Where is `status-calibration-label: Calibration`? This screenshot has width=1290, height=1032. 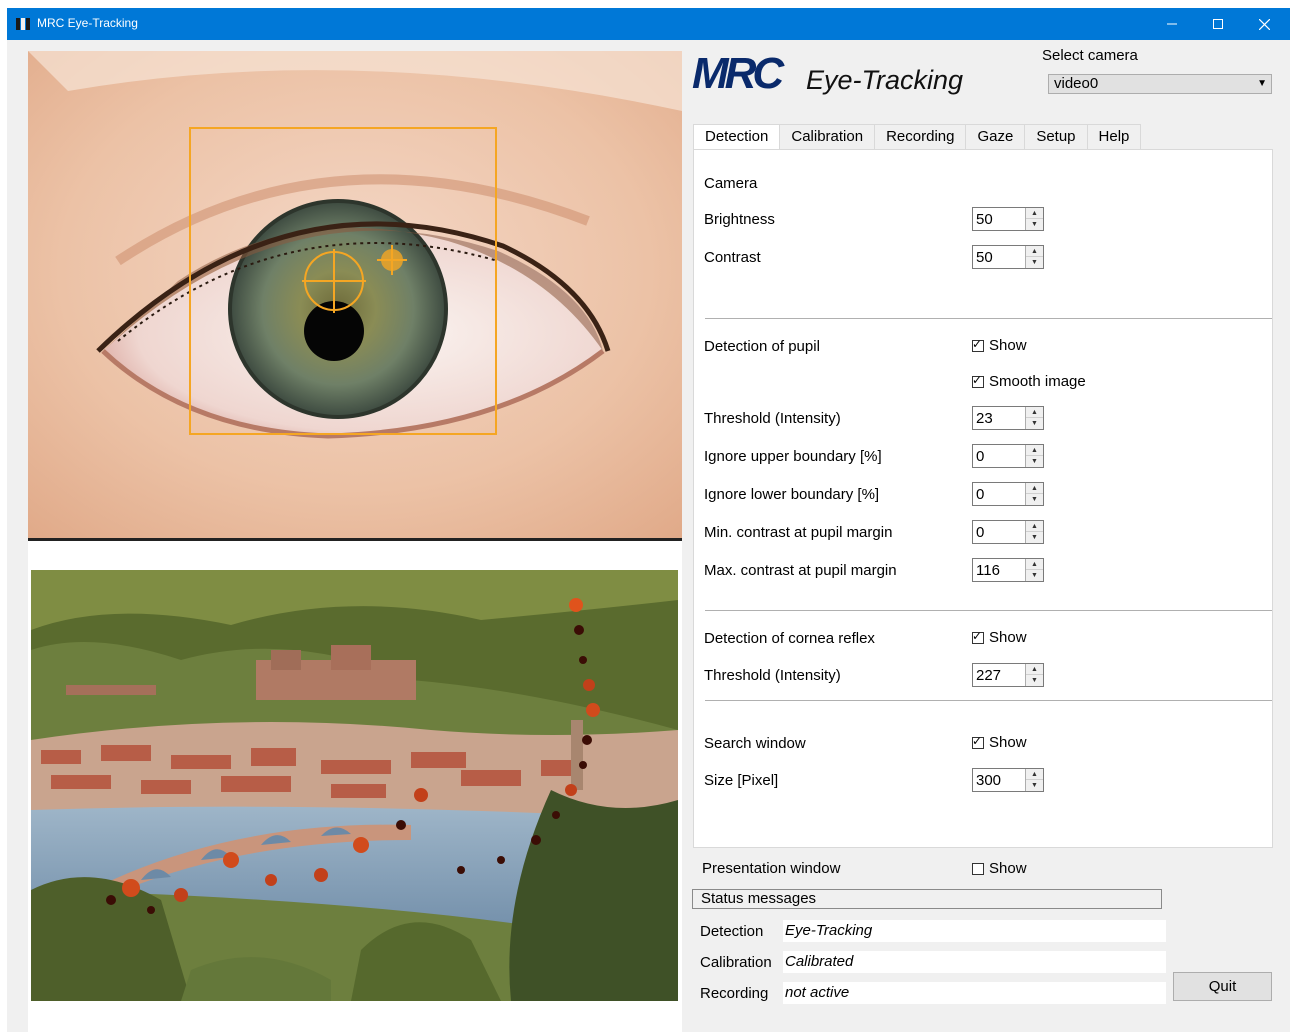 status-calibration-label: Calibration is located at coordinates (736, 962).